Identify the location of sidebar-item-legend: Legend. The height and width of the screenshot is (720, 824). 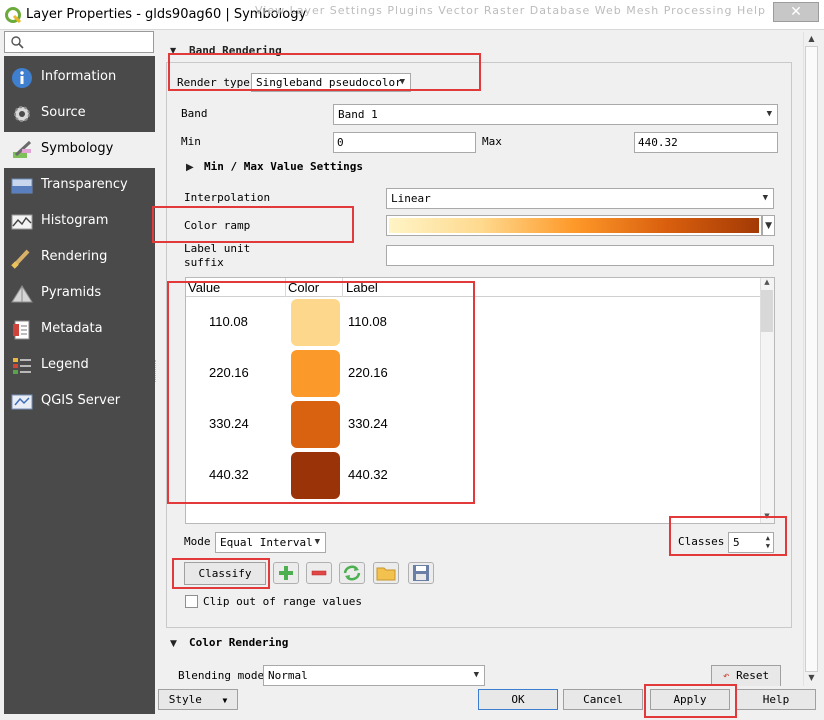
(79, 366).